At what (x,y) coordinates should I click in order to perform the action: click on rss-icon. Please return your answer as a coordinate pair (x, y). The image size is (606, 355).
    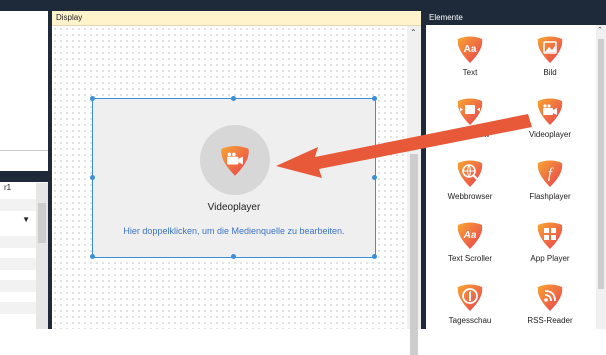
    Looking at the image, I should click on (550, 297).